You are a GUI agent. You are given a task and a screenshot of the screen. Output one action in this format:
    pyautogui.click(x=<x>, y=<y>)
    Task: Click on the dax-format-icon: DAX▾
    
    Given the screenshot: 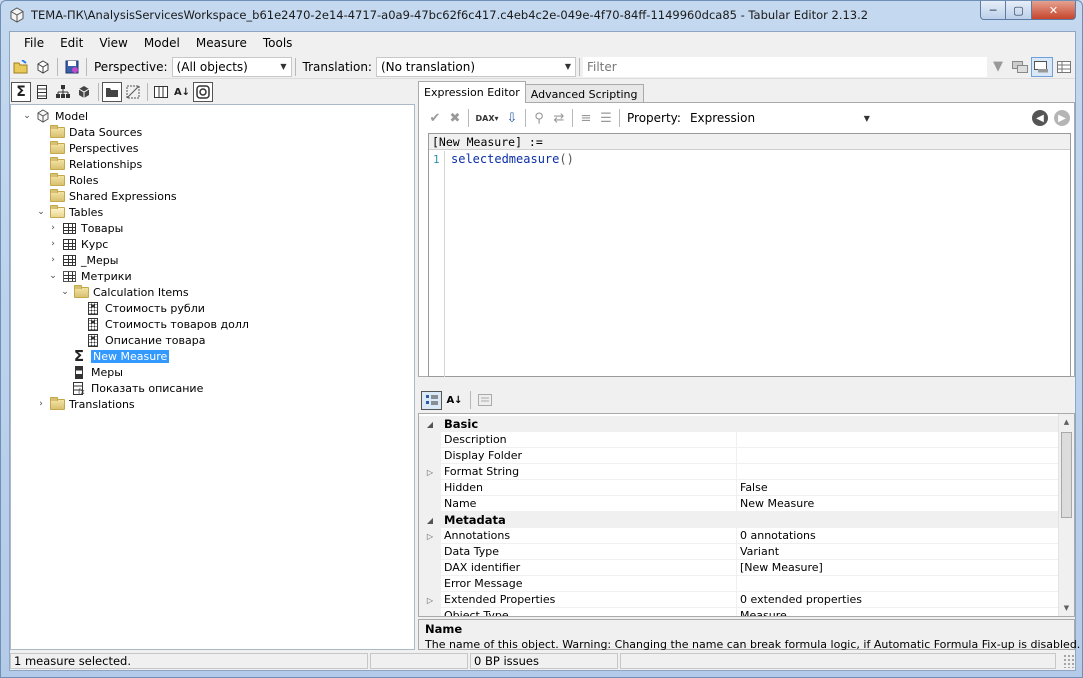 What is the action you would take?
    pyautogui.click(x=487, y=118)
    